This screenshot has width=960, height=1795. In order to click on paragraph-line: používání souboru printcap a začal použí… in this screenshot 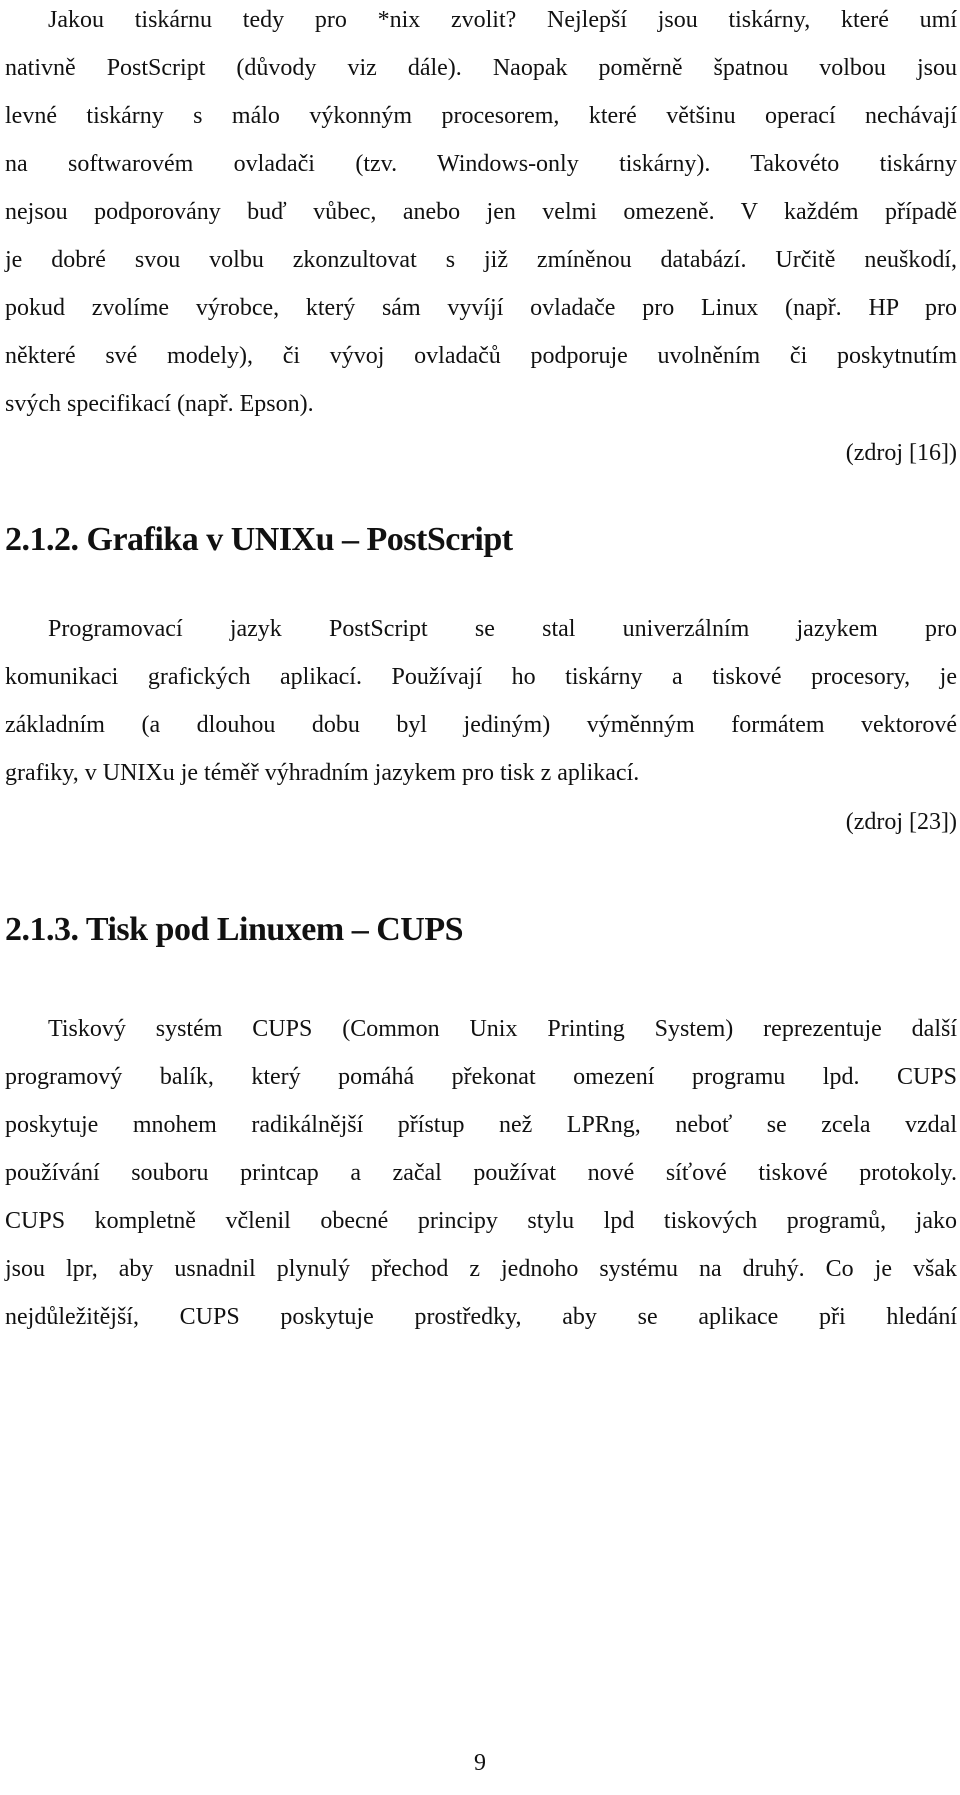, I will do `click(481, 1173)`.